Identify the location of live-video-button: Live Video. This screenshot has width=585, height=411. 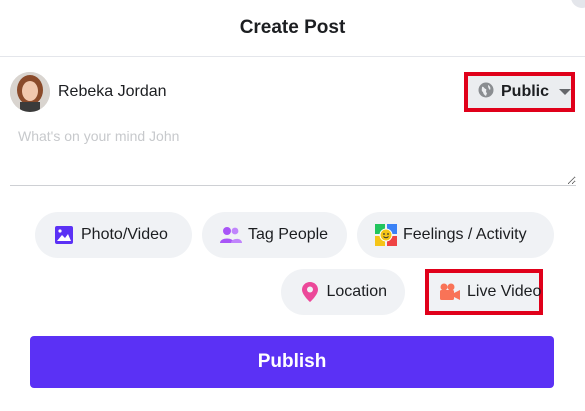
(484, 292).